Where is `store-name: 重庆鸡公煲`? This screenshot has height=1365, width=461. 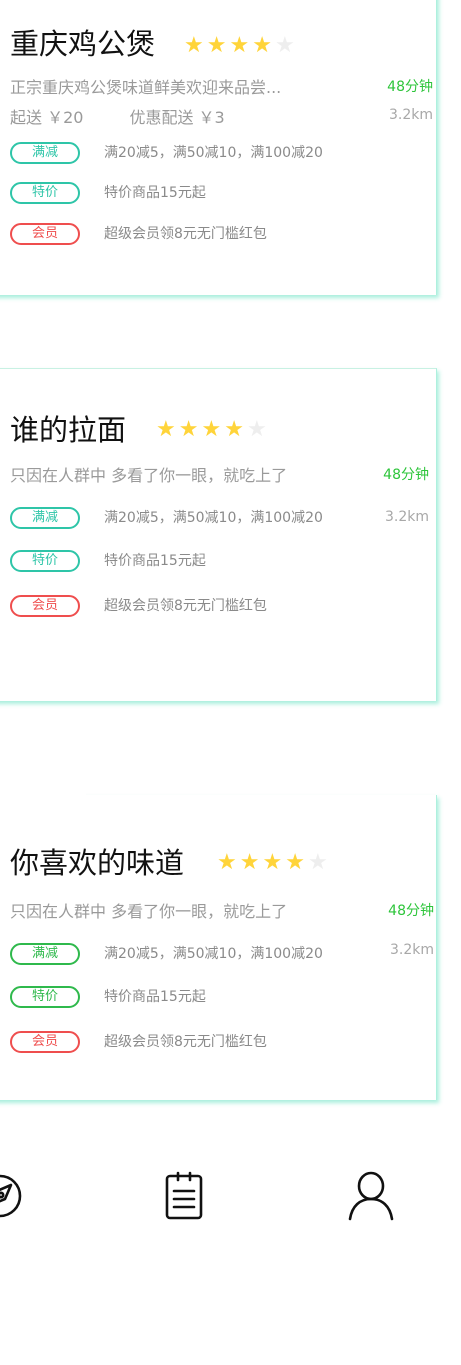
store-name: 重庆鸡公煲 is located at coordinates (83, 44).